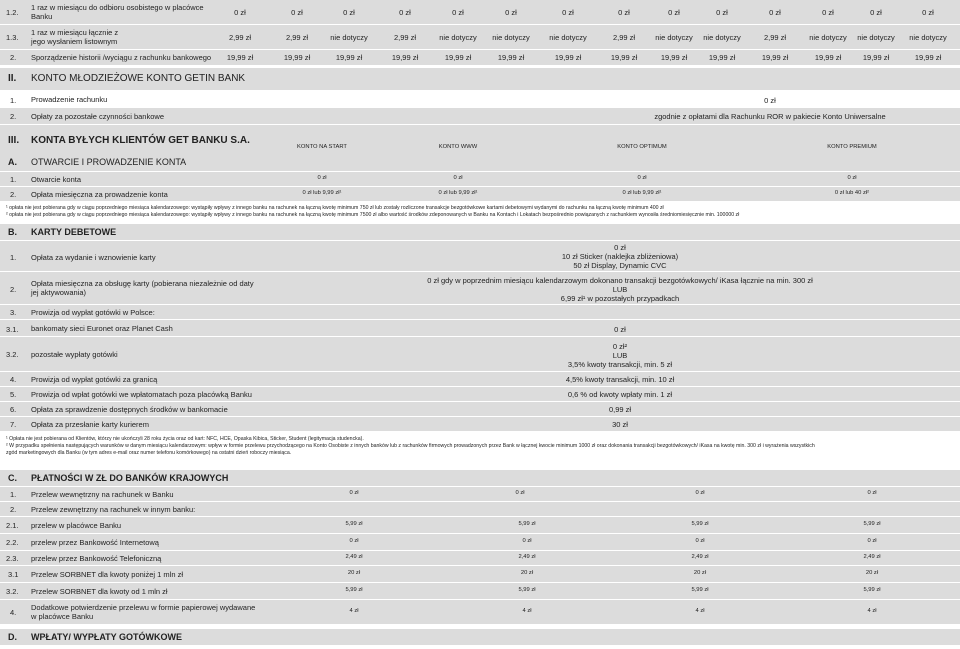 The image size is (960, 649). I want to click on section-title: WPŁATY/ WYPŁATY GOTÓWKOWE, so click(106, 637).